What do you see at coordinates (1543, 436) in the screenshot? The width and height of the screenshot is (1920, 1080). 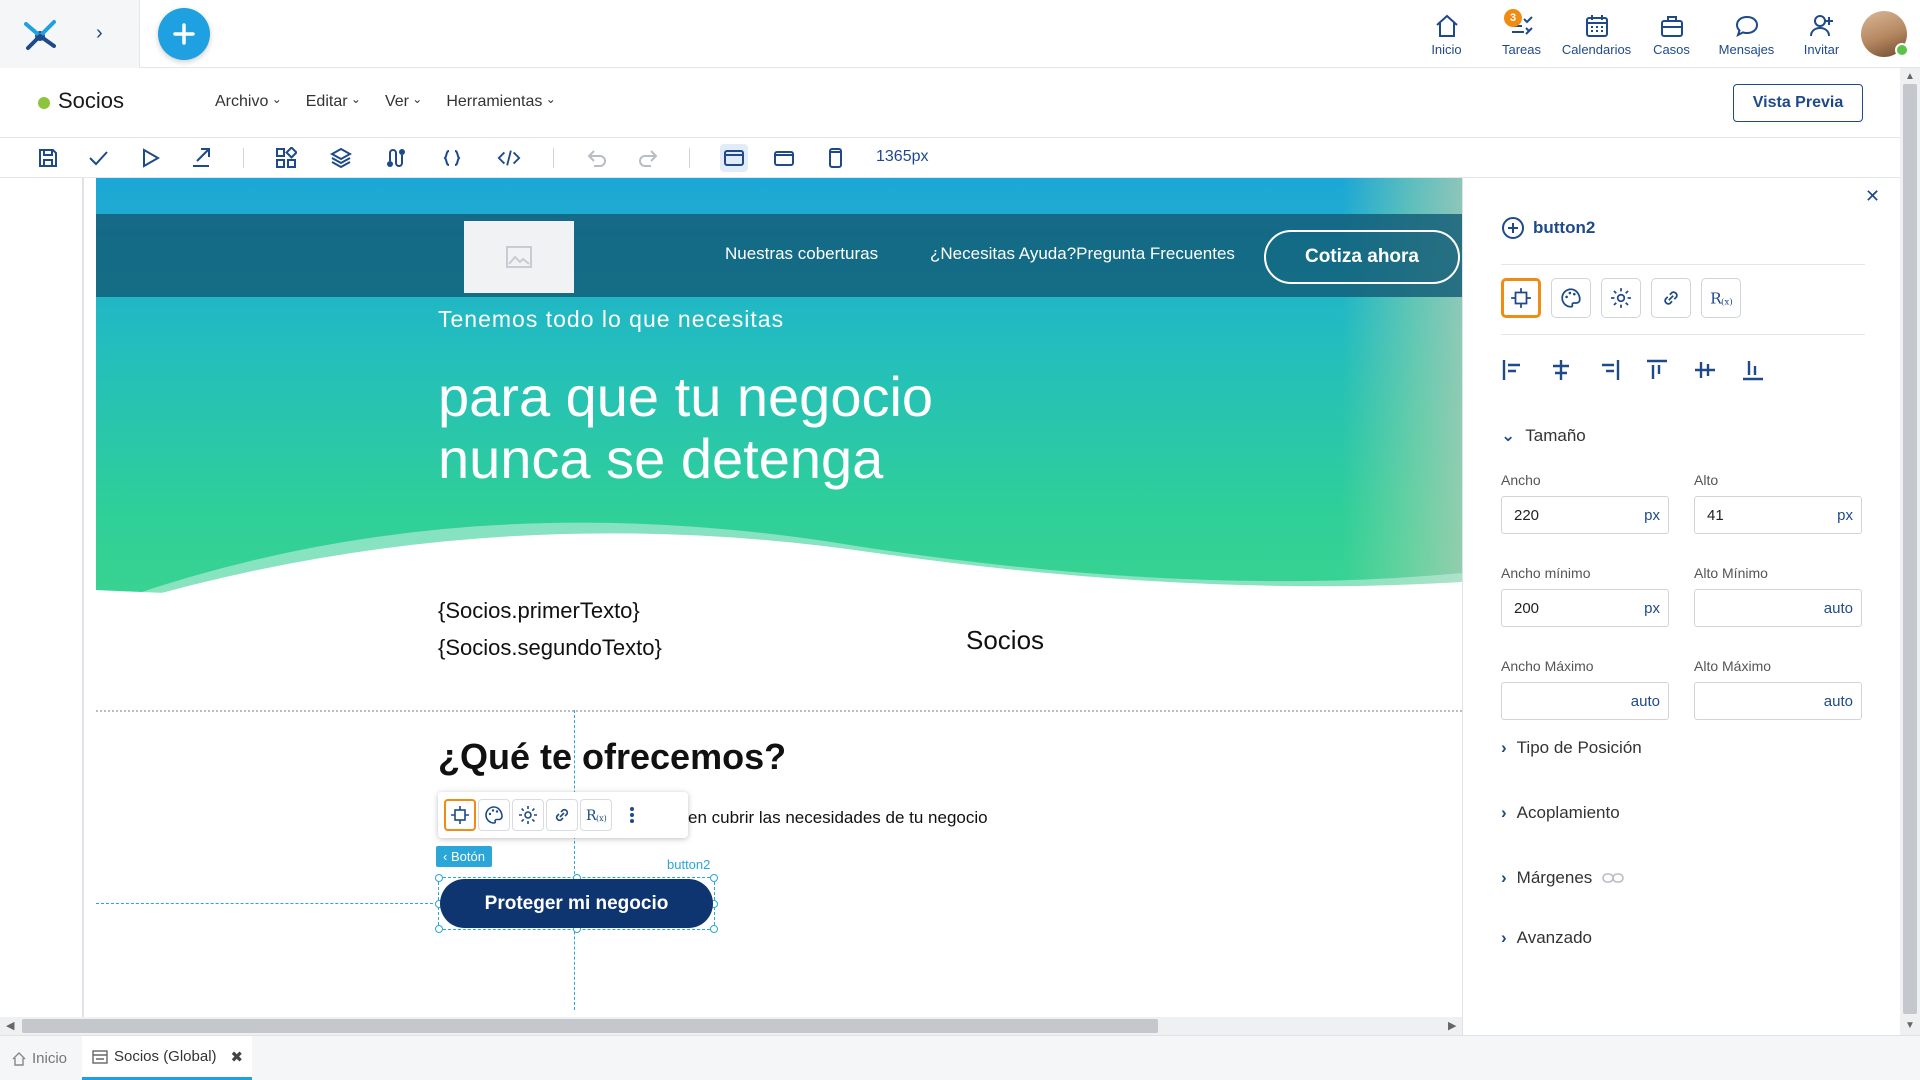 I see `section-tamano: ⌄ Tamaño` at bounding box center [1543, 436].